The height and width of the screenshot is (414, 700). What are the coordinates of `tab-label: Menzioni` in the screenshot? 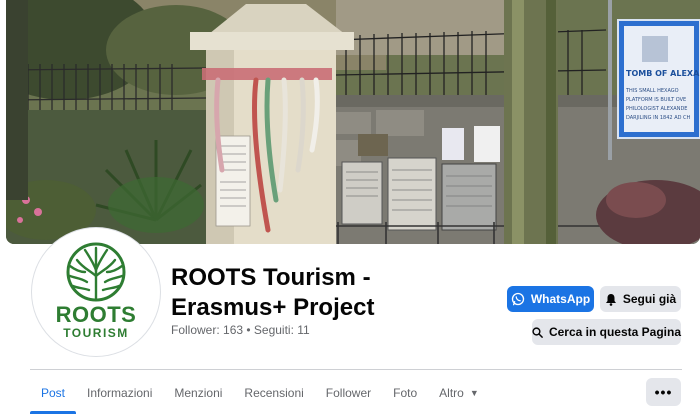 It's located at (198, 392).